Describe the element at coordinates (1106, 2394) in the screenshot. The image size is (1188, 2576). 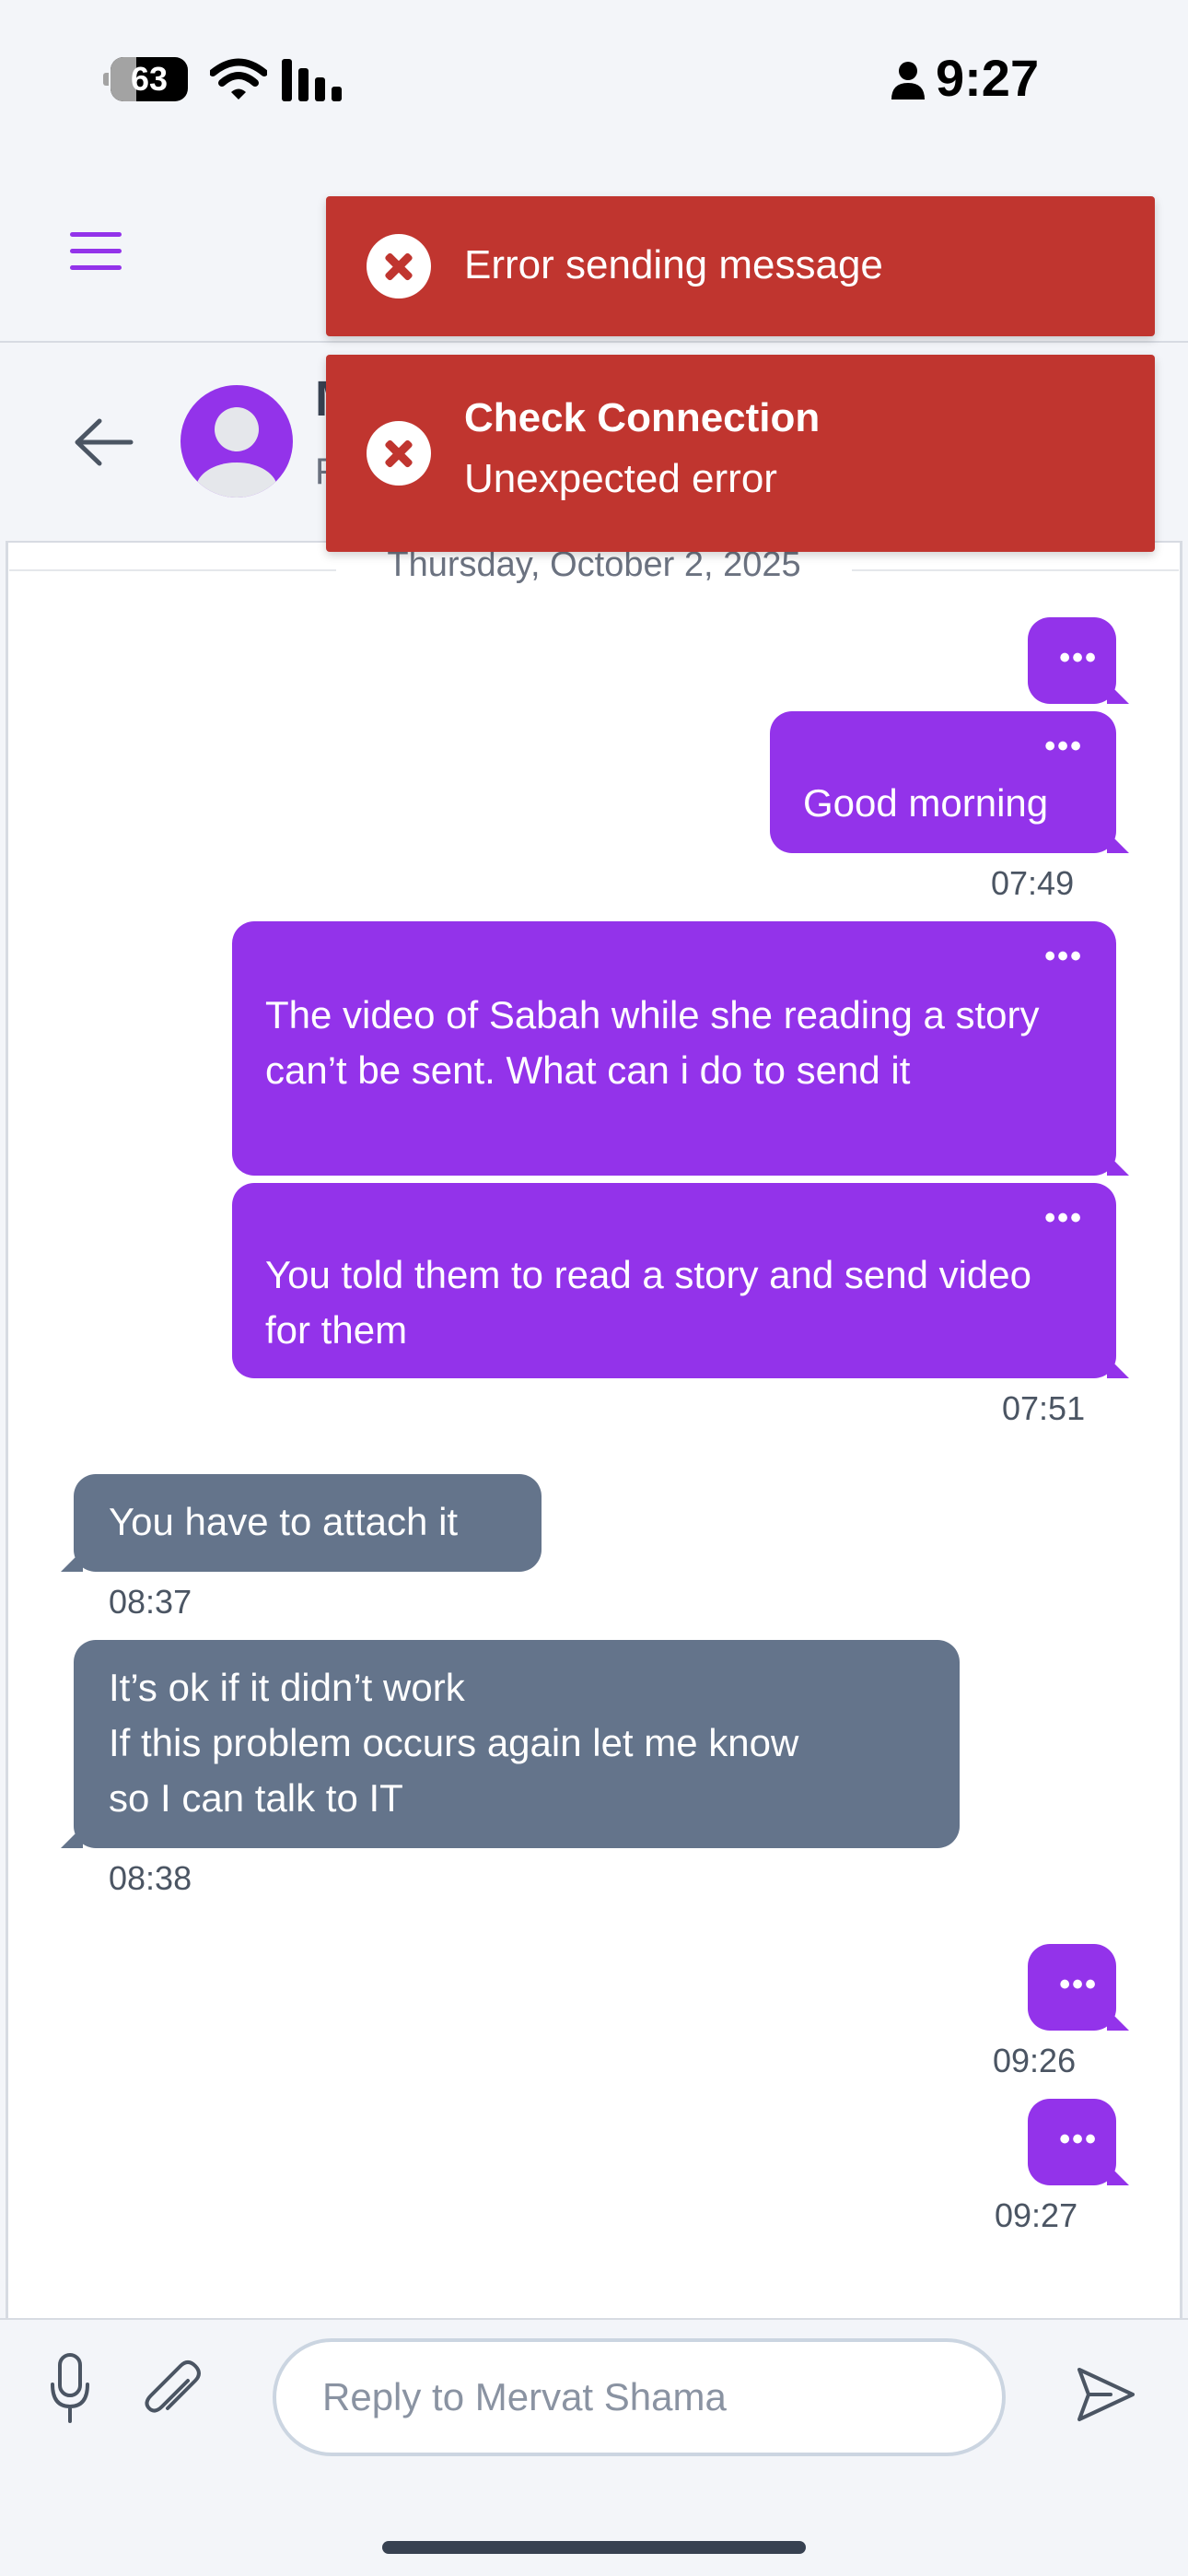
I see `send-icon` at that location.